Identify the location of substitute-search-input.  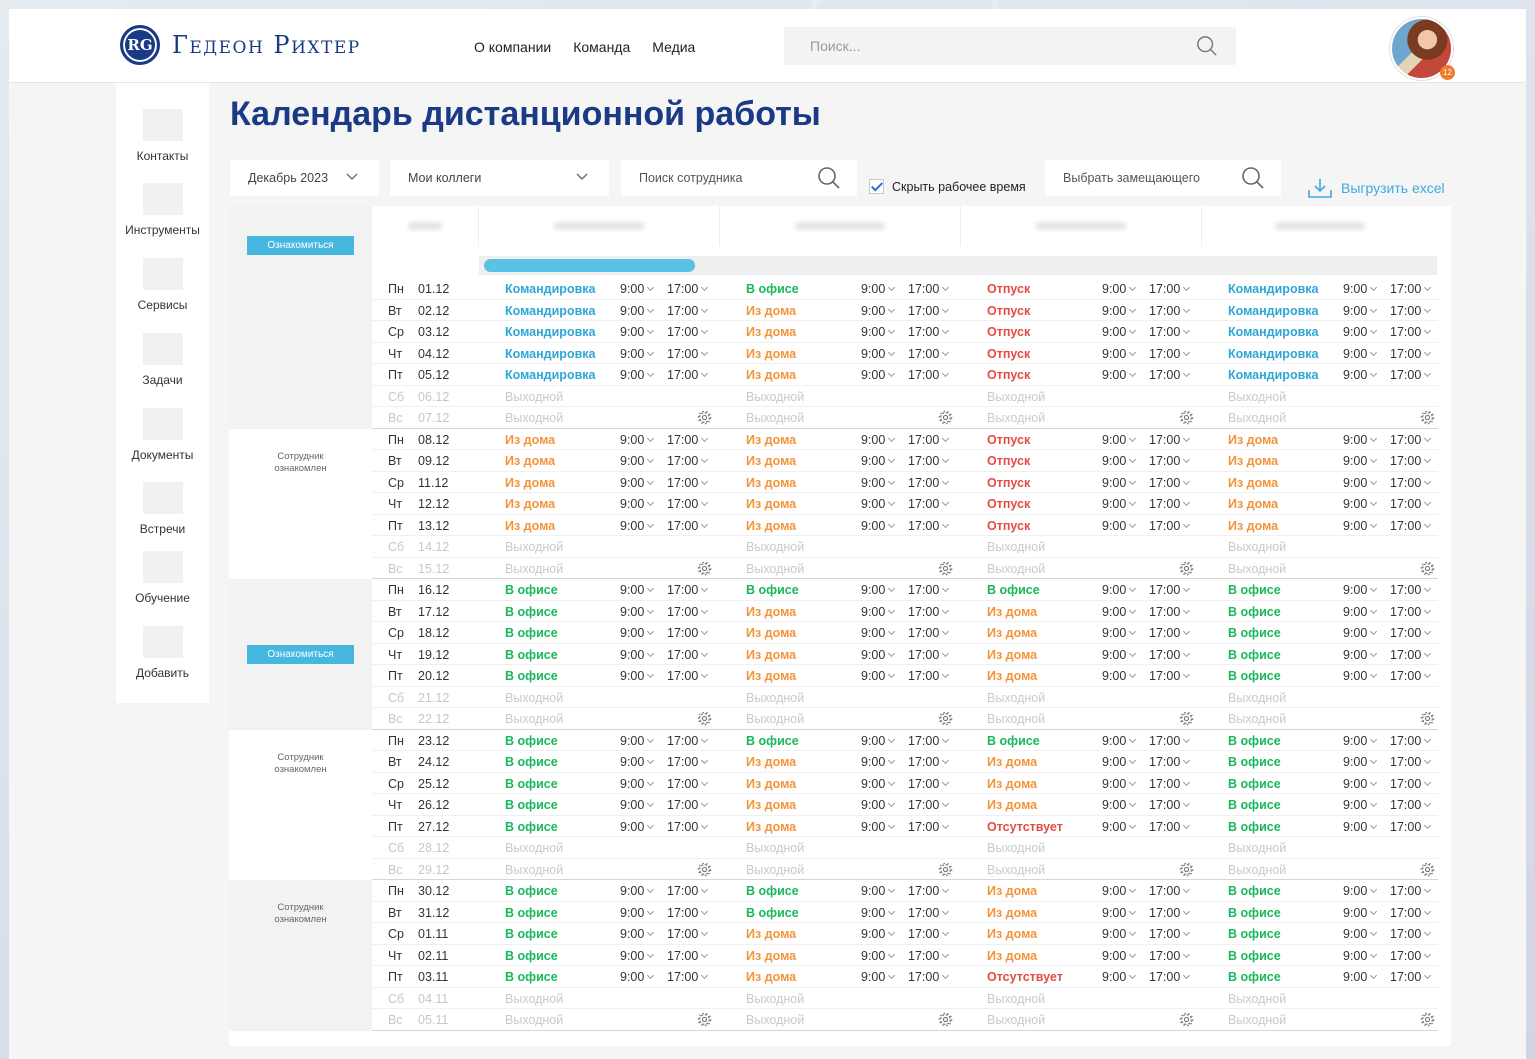
(1150, 178).